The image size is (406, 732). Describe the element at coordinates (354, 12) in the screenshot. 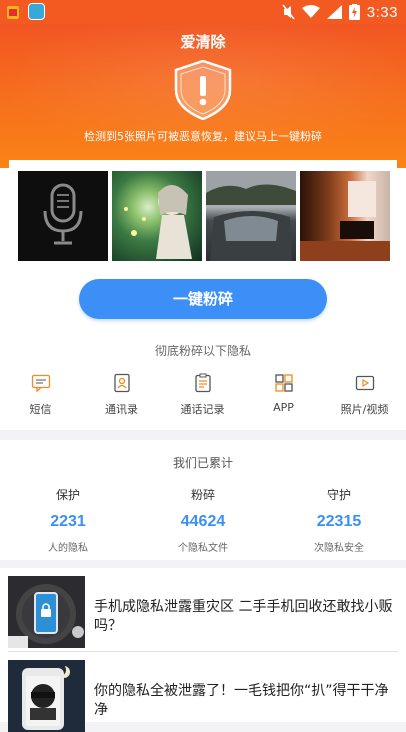

I see `battery-charging-icon` at that location.